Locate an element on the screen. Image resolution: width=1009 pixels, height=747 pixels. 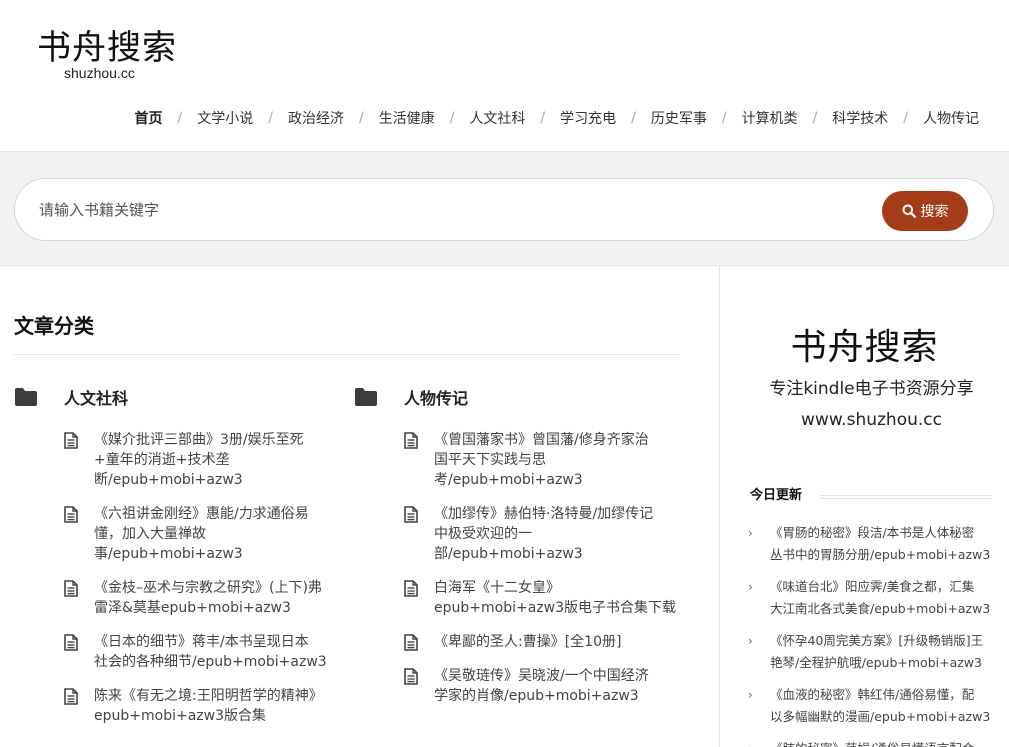
post-link: 《卑鄙的圣人:曹操》[全10册] is located at coordinates (559, 642).